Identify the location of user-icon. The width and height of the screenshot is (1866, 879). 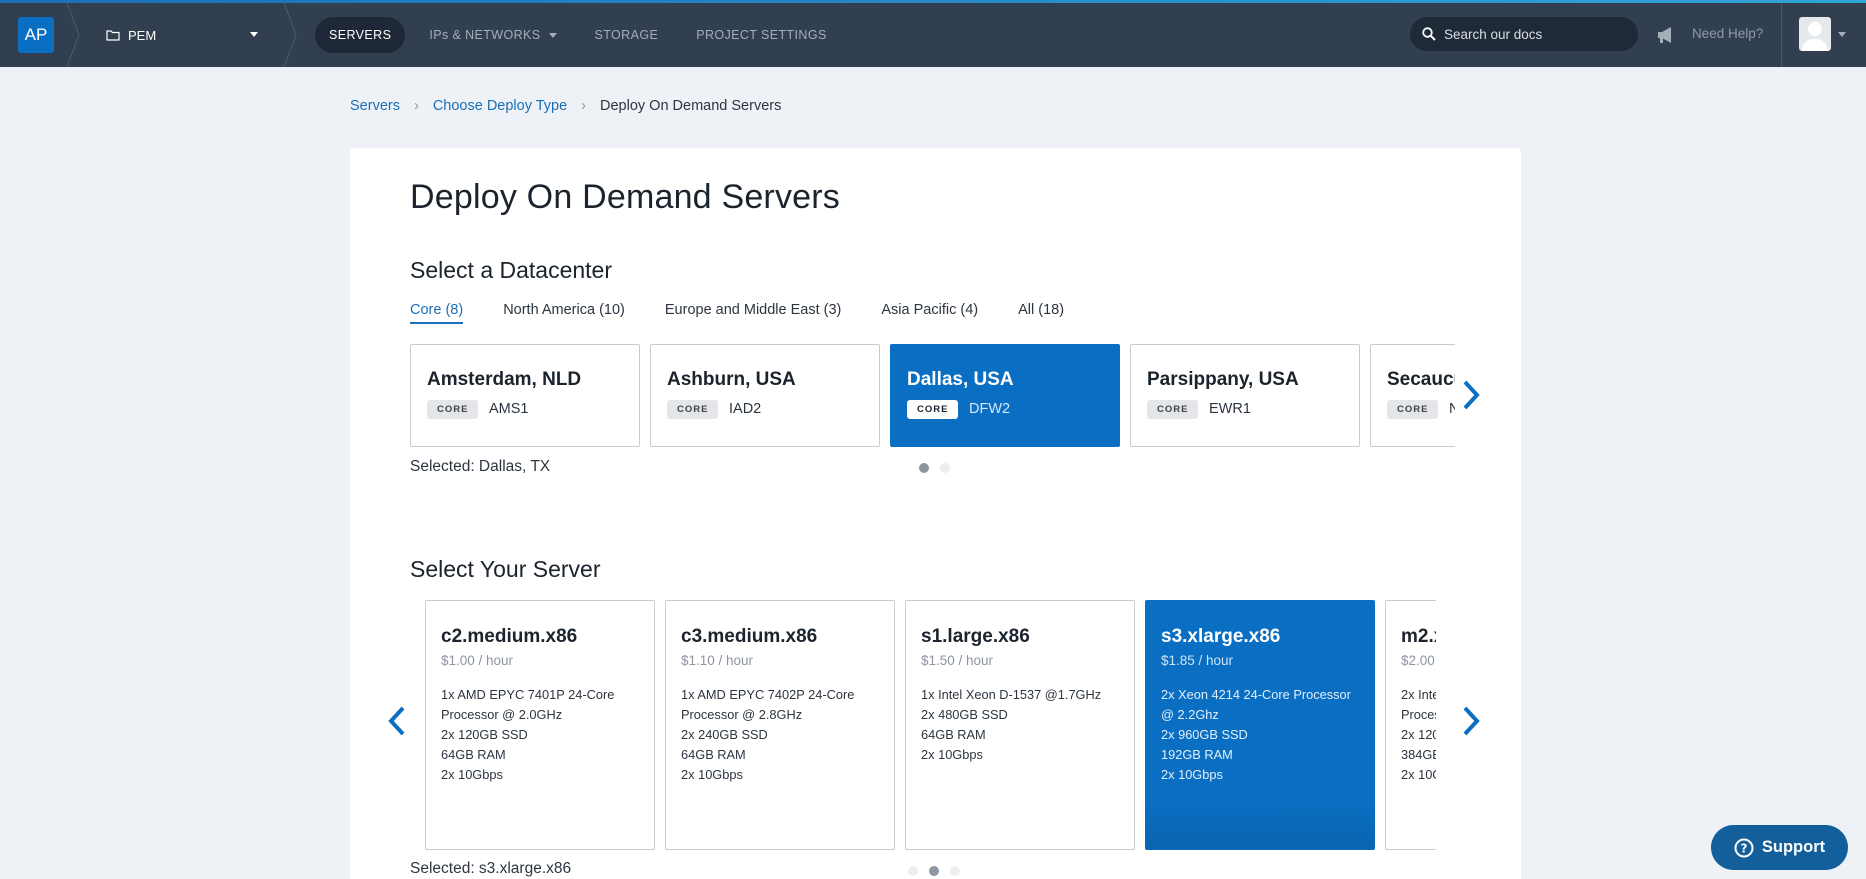
(1815, 36).